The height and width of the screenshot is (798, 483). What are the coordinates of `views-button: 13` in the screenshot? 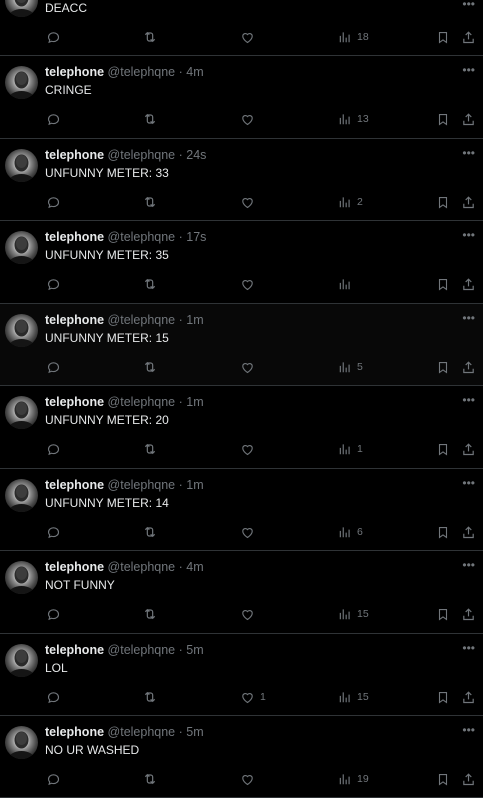 It's located at (353, 119).